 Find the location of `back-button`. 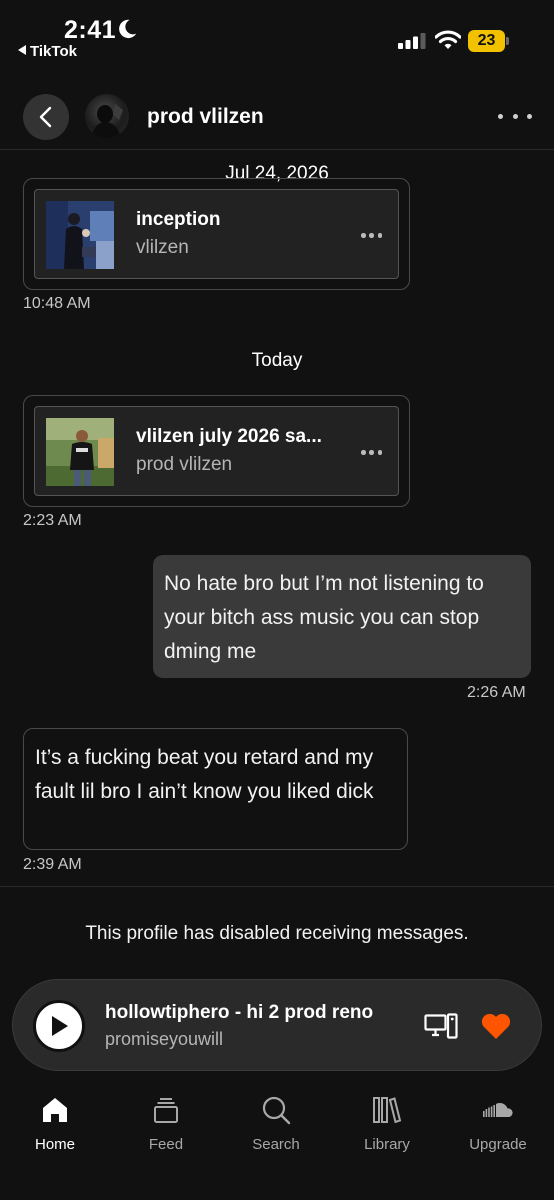

back-button is located at coordinates (46, 117).